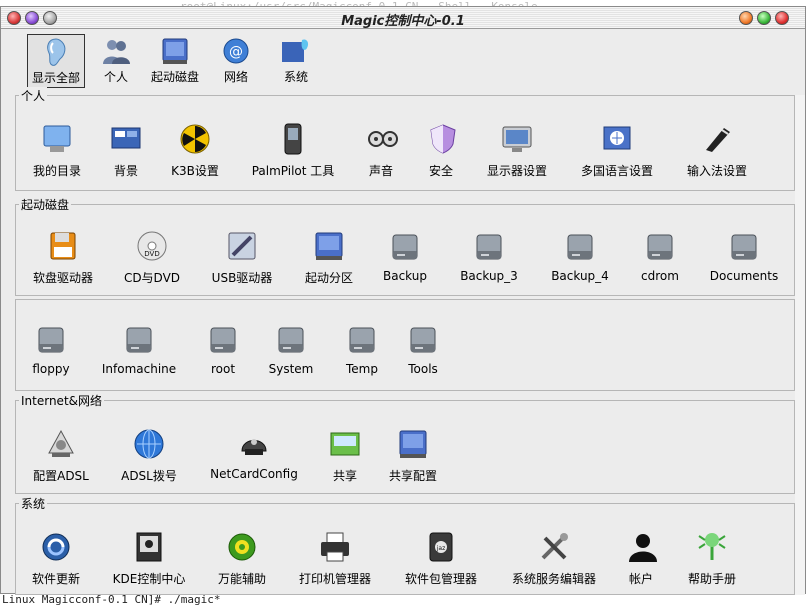 This screenshot has height=605, width=806. What do you see at coordinates (126, 138) in the screenshot?
I see `background-icon` at bounding box center [126, 138].